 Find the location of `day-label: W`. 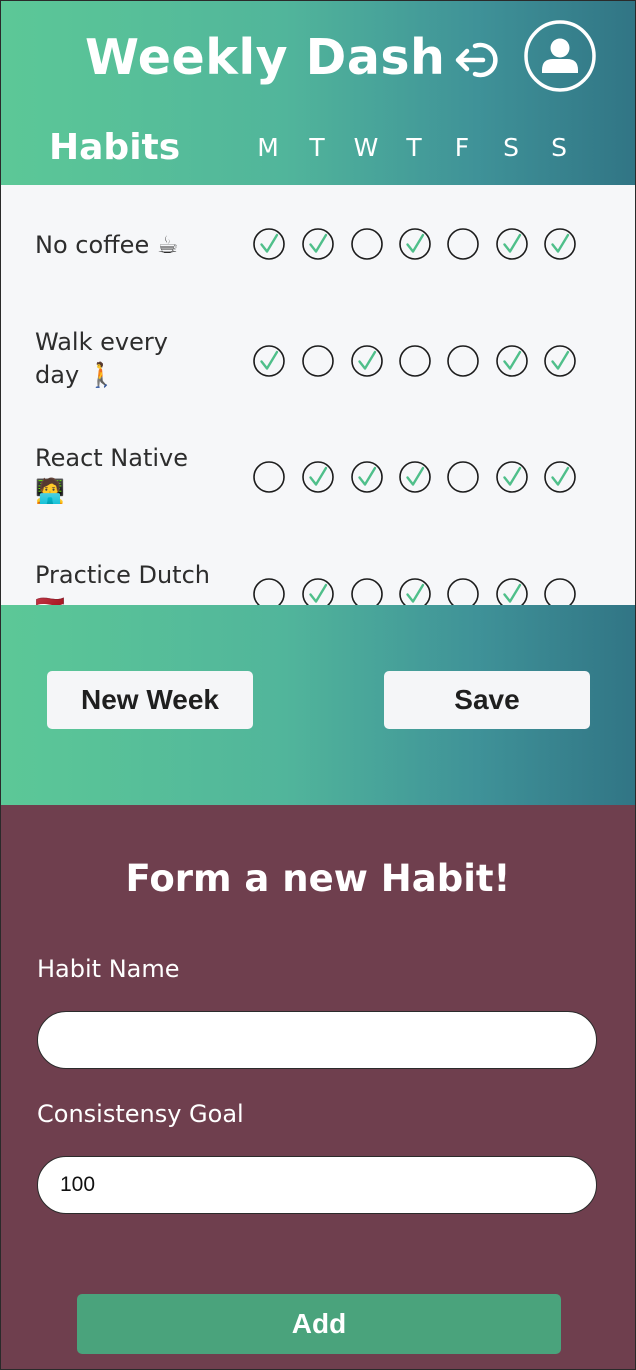

day-label: W is located at coordinates (366, 147).